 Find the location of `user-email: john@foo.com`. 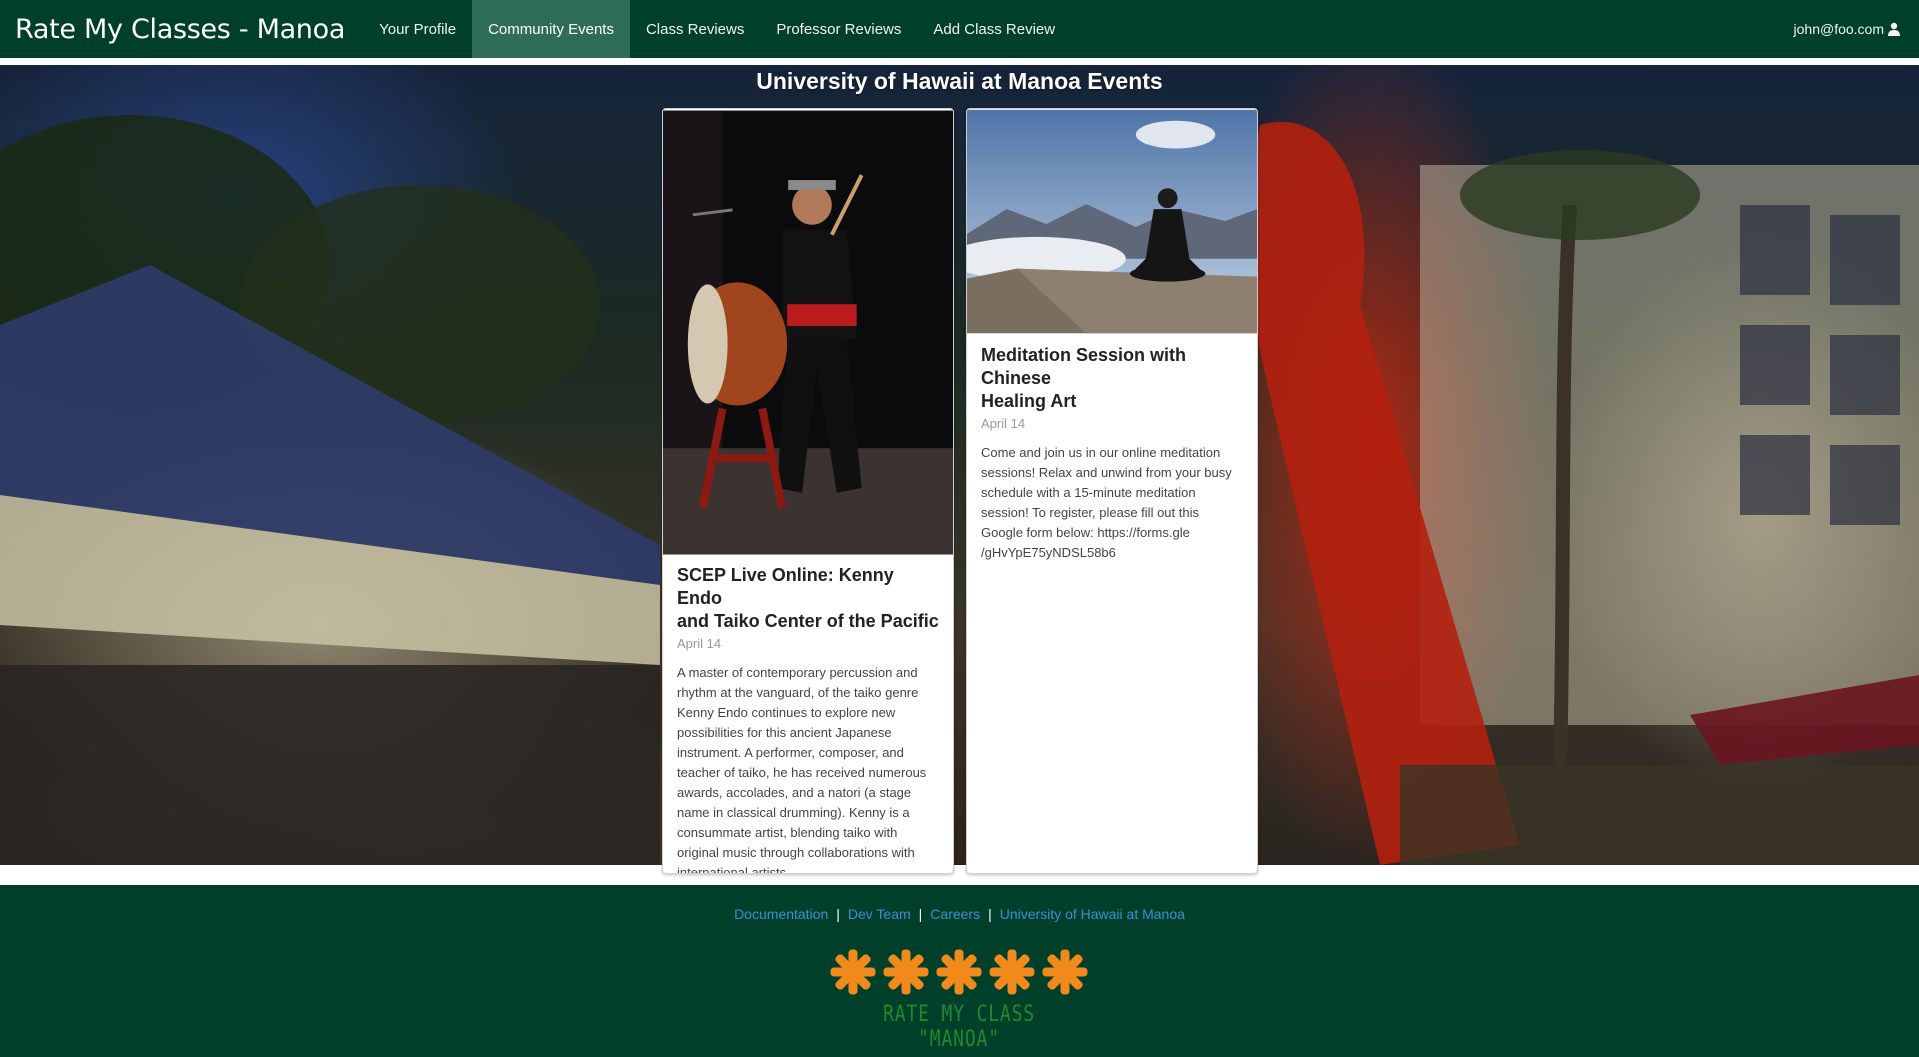

user-email: john@foo.com is located at coordinates (1838, 29).